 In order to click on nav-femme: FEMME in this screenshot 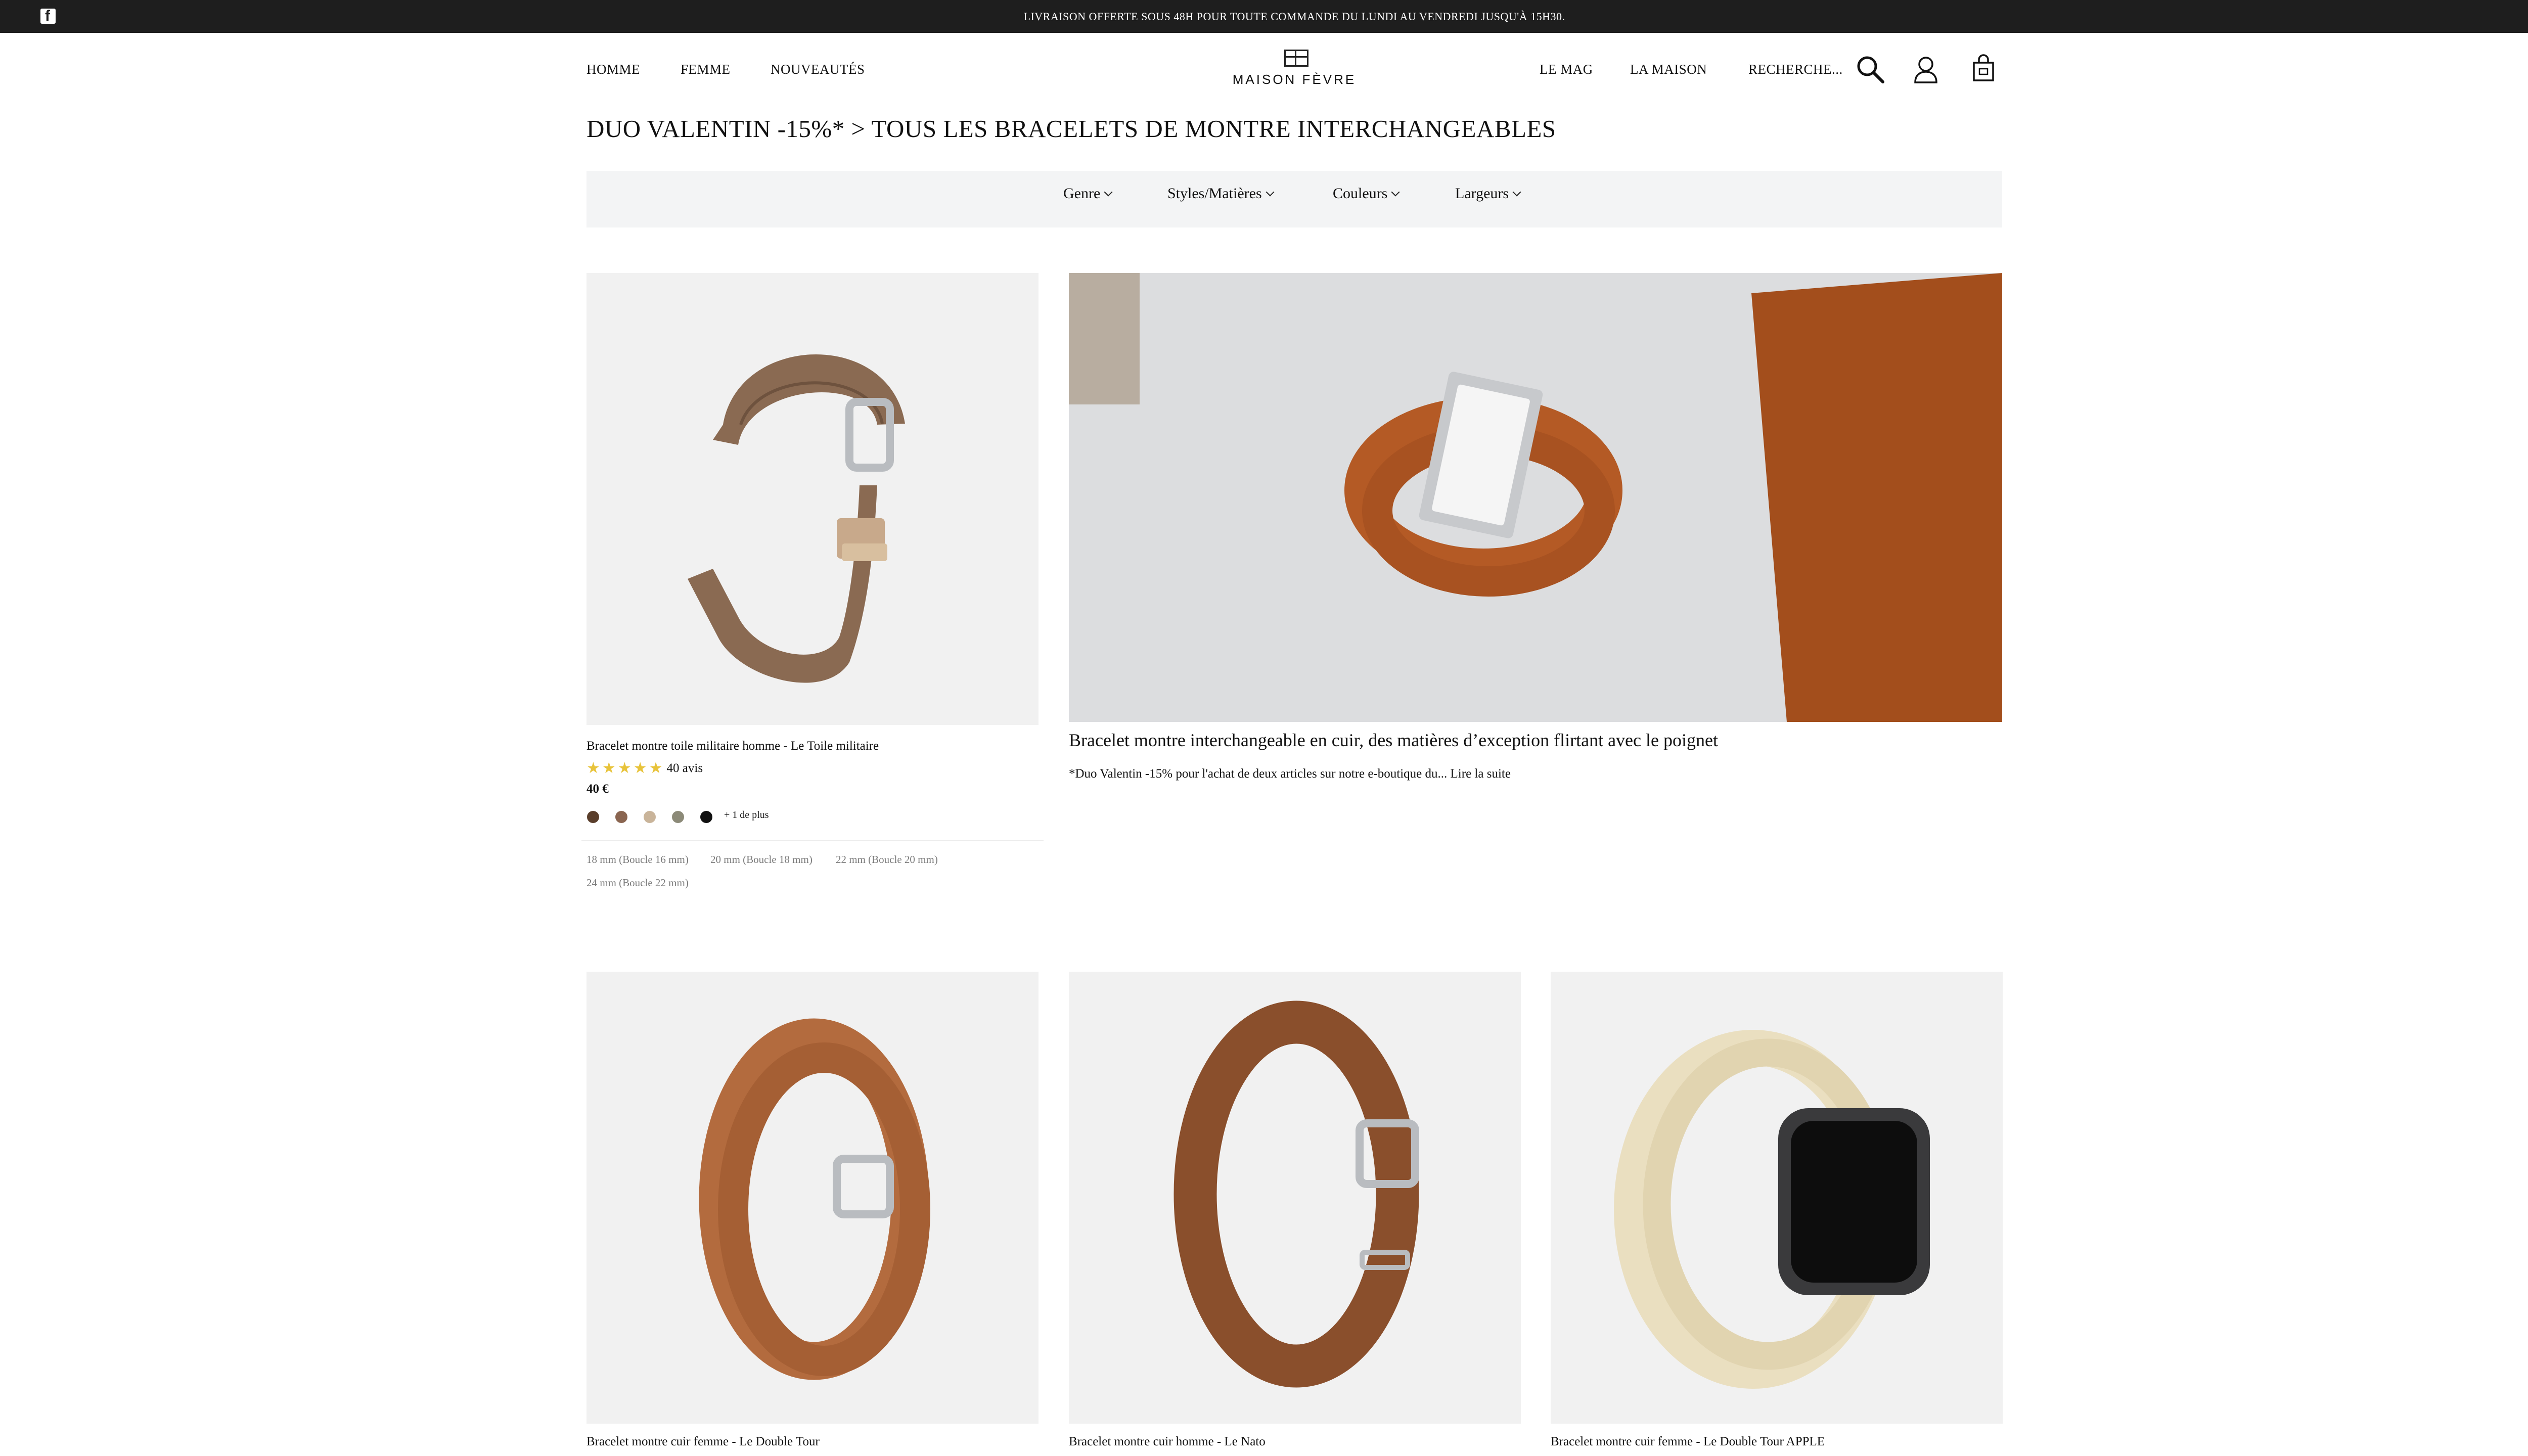, I will do `click(706, 69)`.